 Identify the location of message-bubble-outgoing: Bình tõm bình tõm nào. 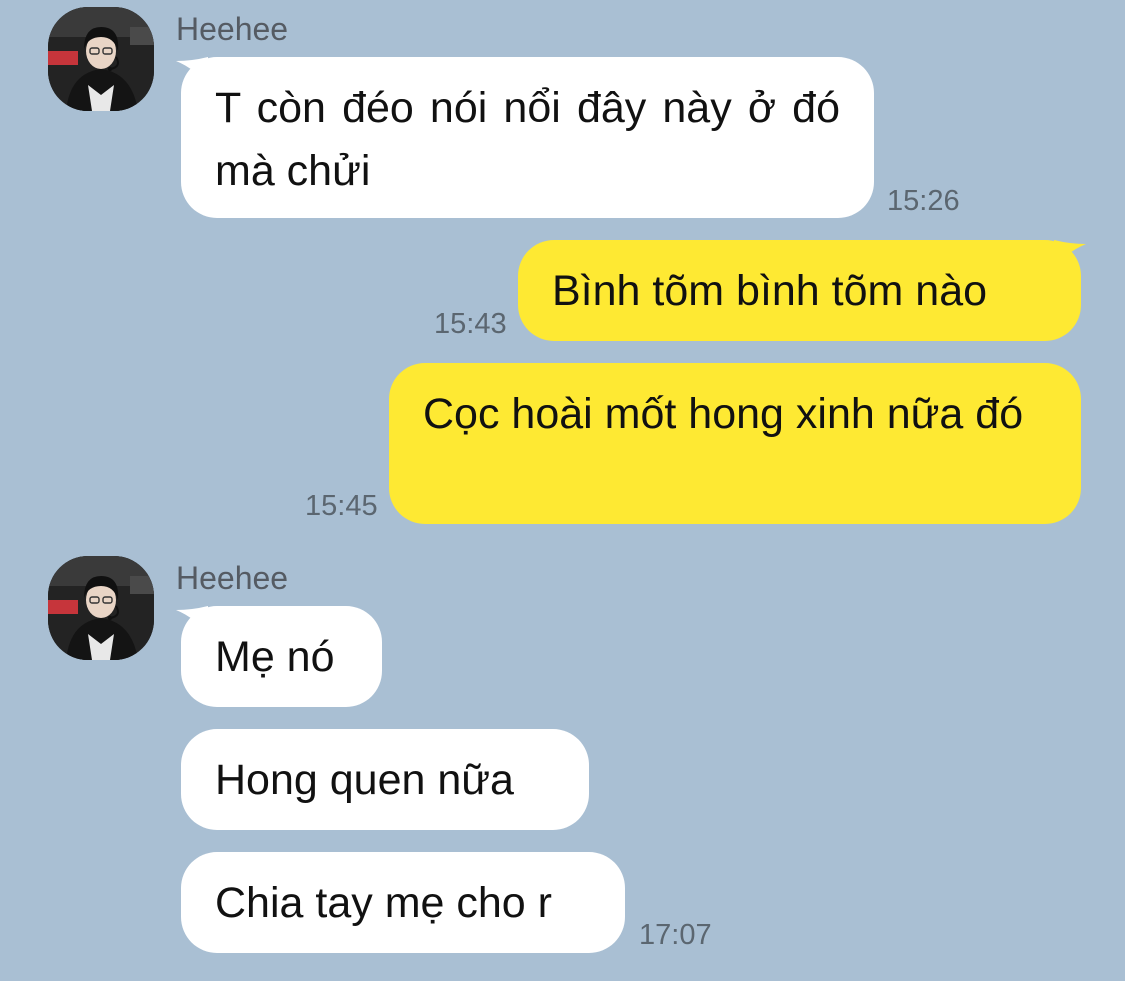
(799, 290).